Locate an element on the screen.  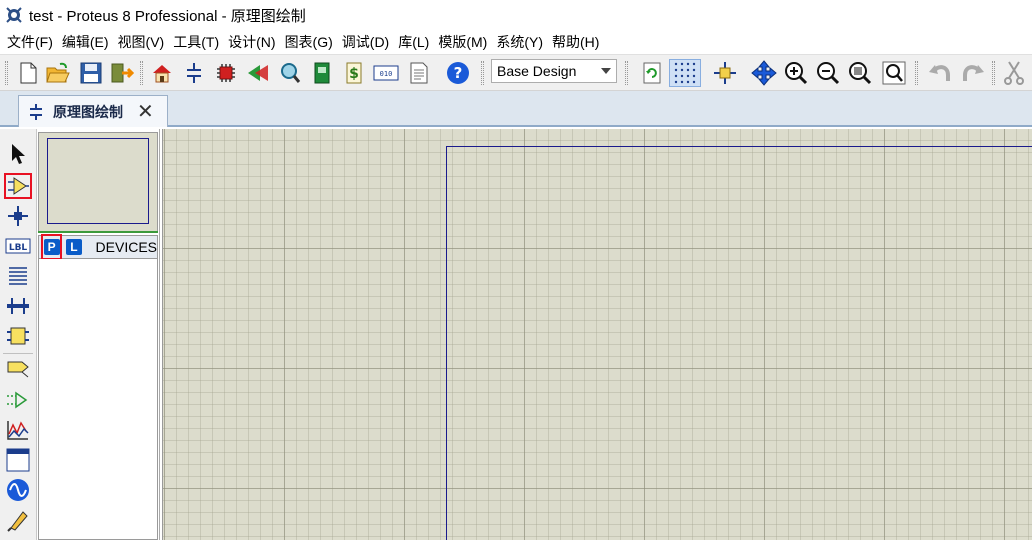
zoom-to-area-button is located at coordinates (894, 73).